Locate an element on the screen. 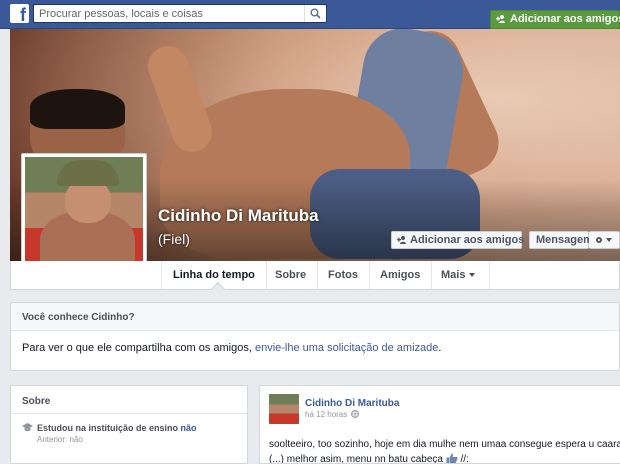  tab-more: Mais is located at coordinates (460, 275).